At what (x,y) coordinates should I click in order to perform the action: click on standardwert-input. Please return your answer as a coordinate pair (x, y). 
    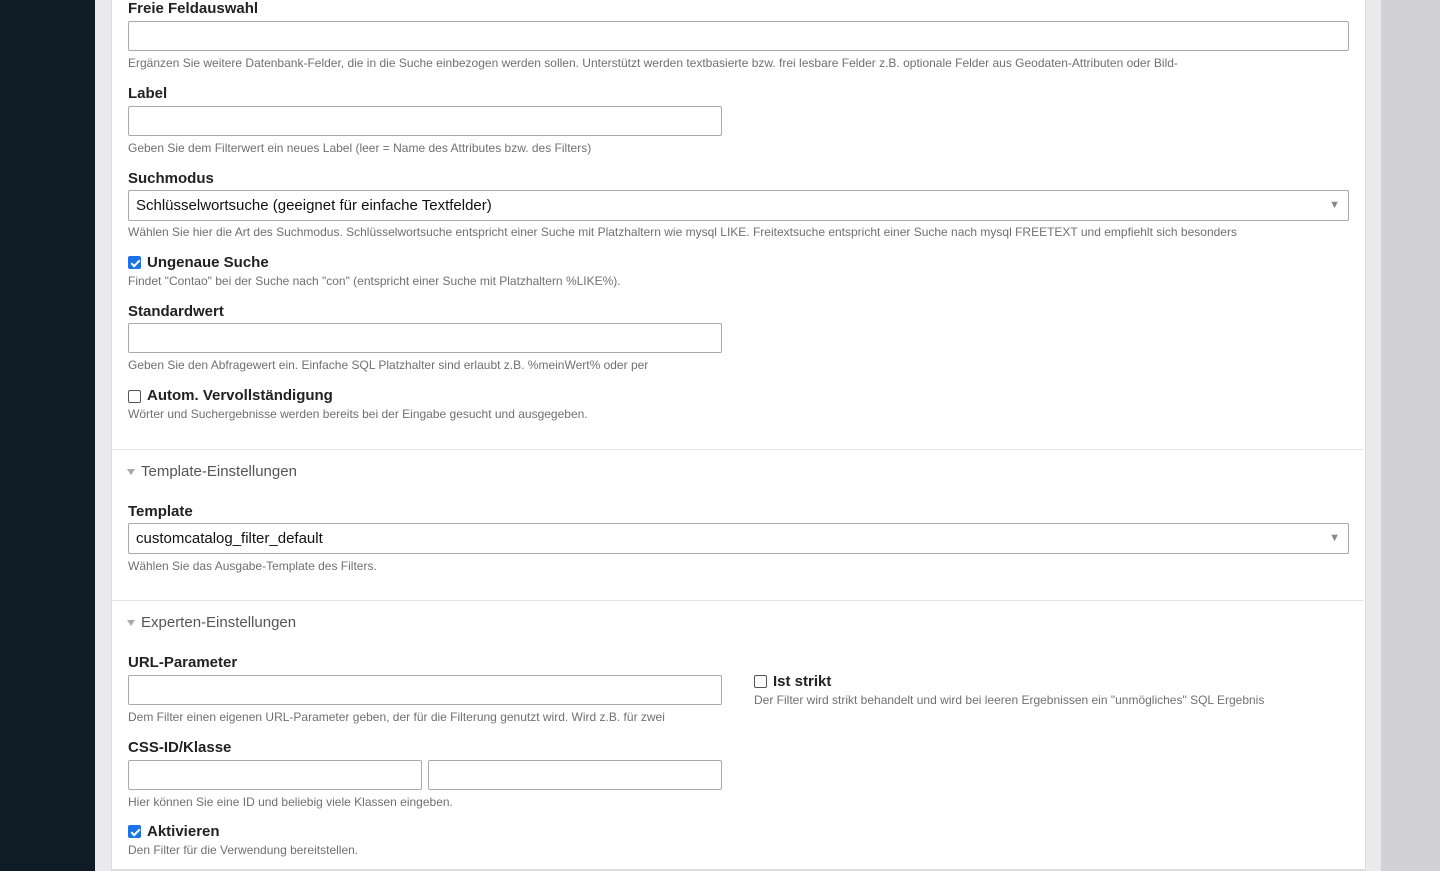
    Looking at the image, I should click on (425, 338).